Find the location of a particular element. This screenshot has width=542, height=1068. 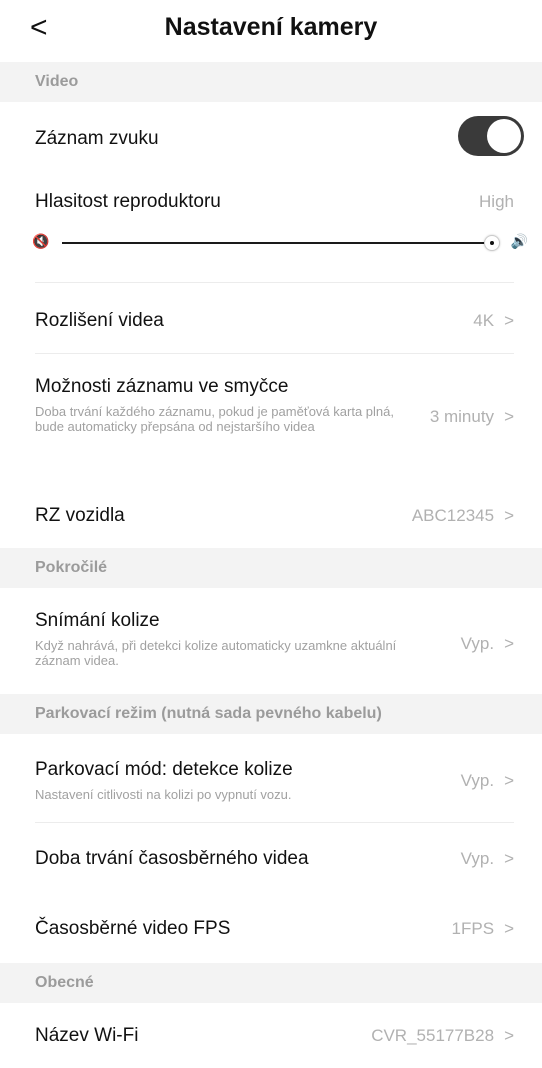

parking-collision-value: Vyp. is located at coordinates (477, 780).